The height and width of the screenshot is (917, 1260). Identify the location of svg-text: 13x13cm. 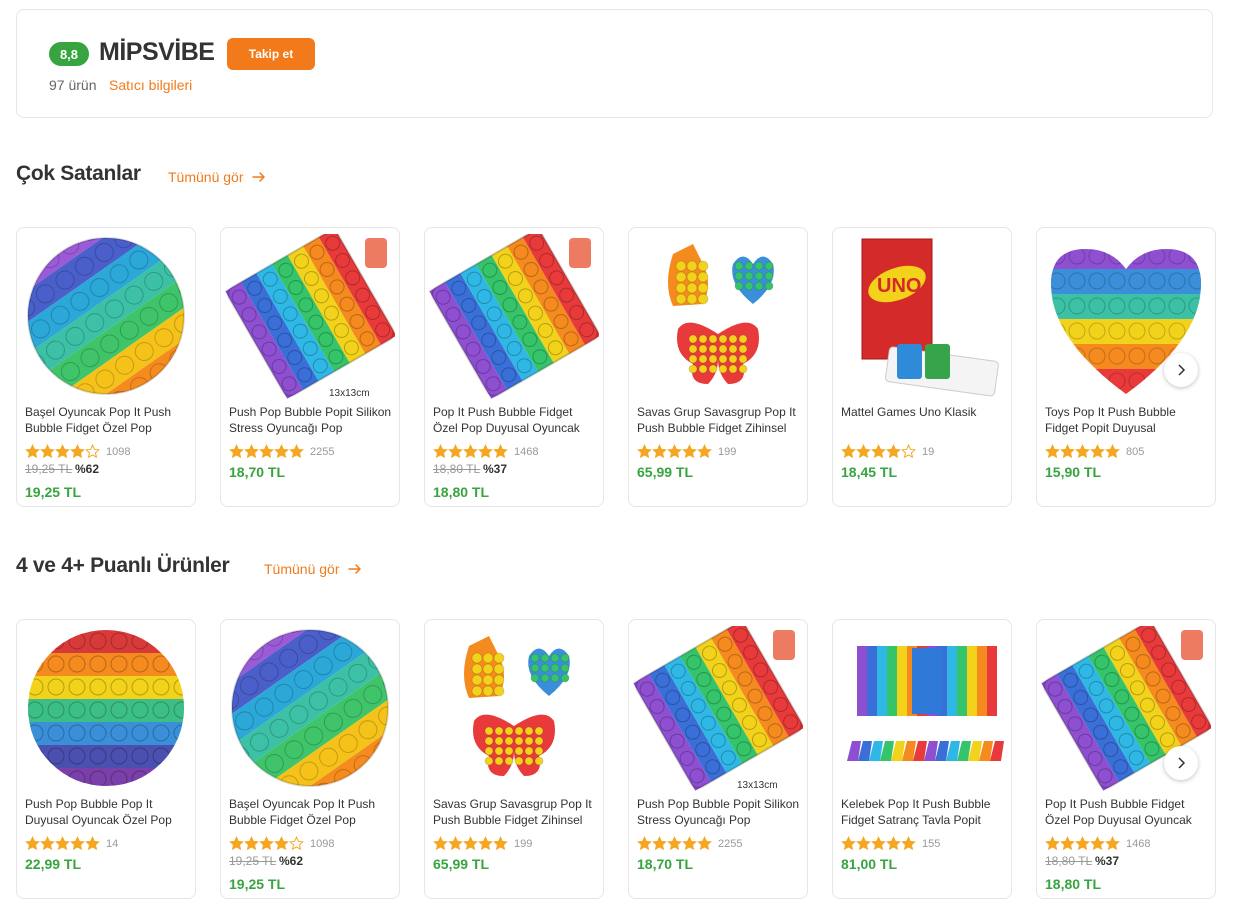
(757, 785).